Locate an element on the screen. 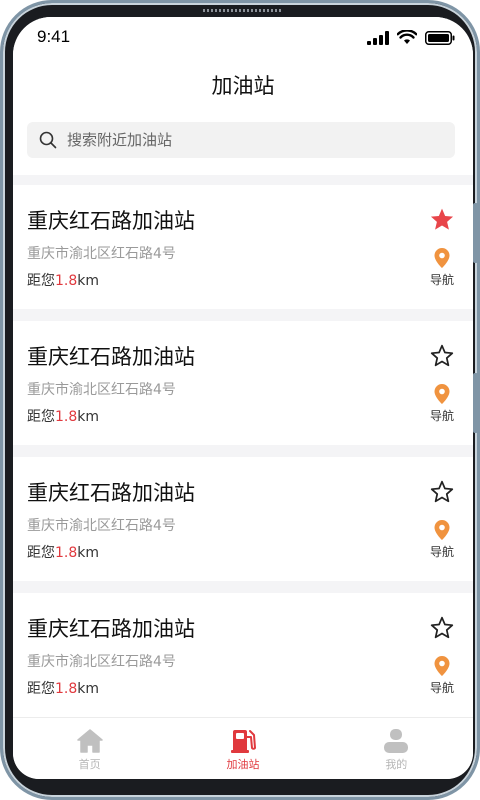 Image resolution: width=480 pixels, height=800 pixels. tab-label: 加油站 is located at coordinates (243, 764).